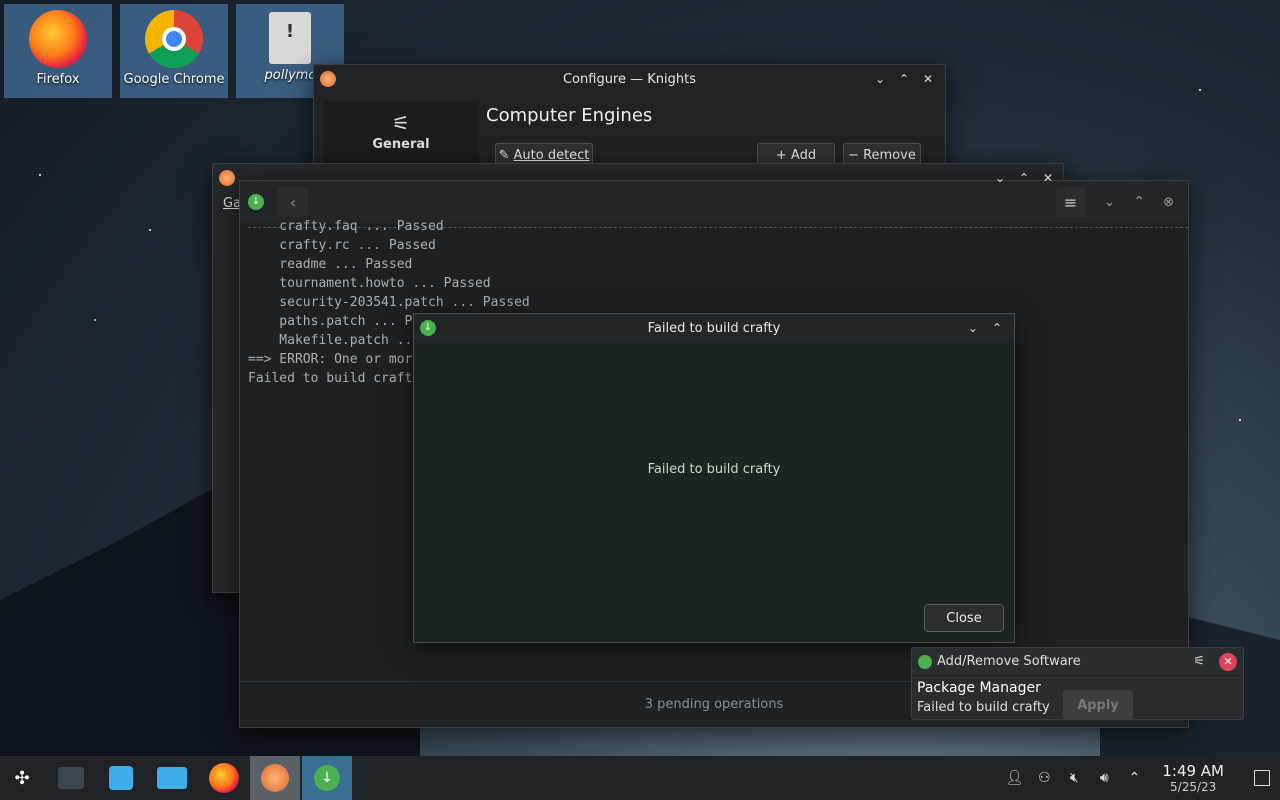 This screenshot has width=1280, height=800. What do you see at coordinates (342, 245) in the screenshot?
I see `terminal-line: crafty.rc ... Passed` at bounding box center [342, 245].